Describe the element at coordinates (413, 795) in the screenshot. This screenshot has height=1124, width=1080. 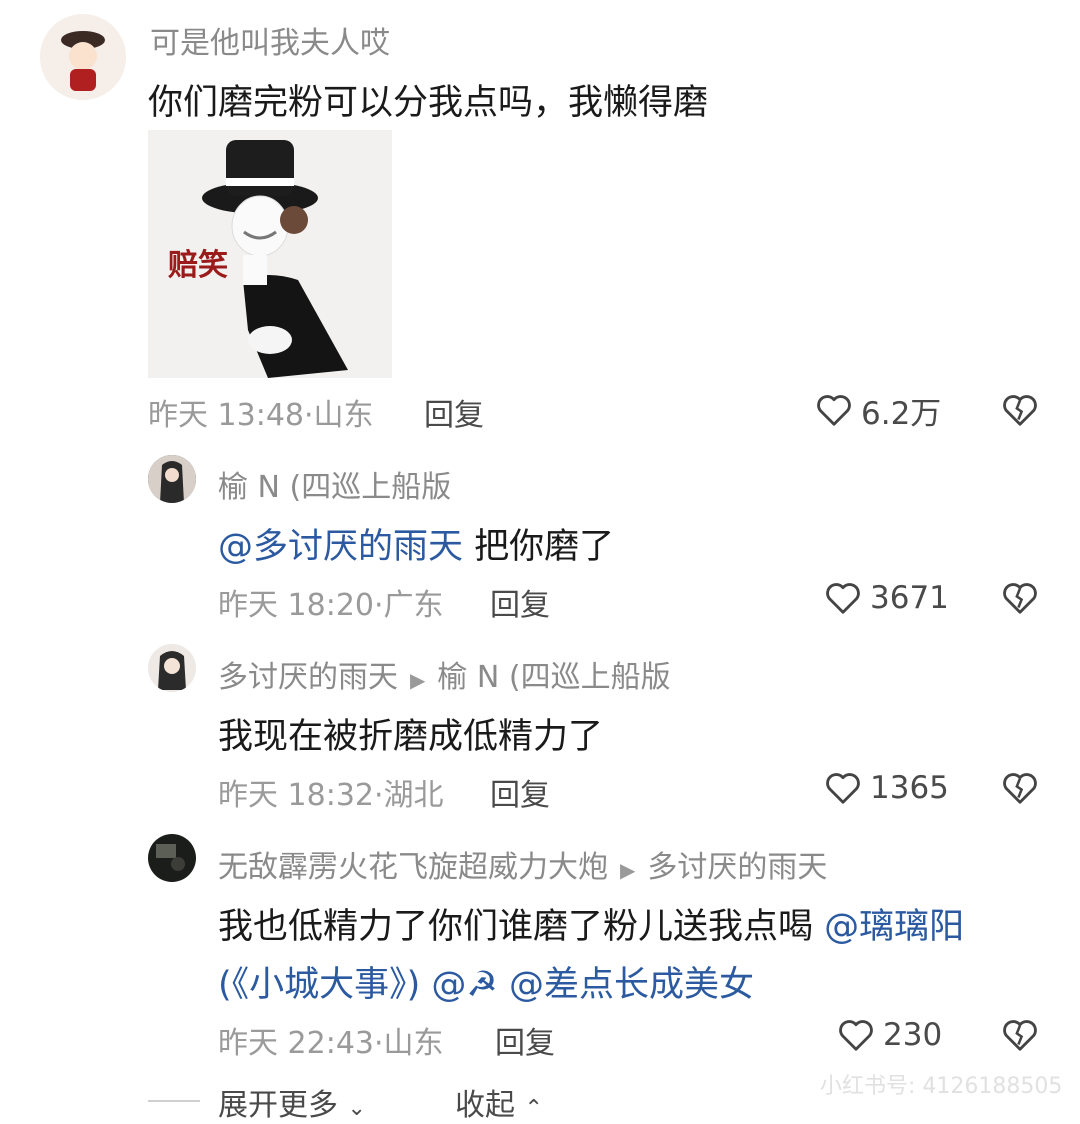
I see `reply-location: 湖北` at that location.